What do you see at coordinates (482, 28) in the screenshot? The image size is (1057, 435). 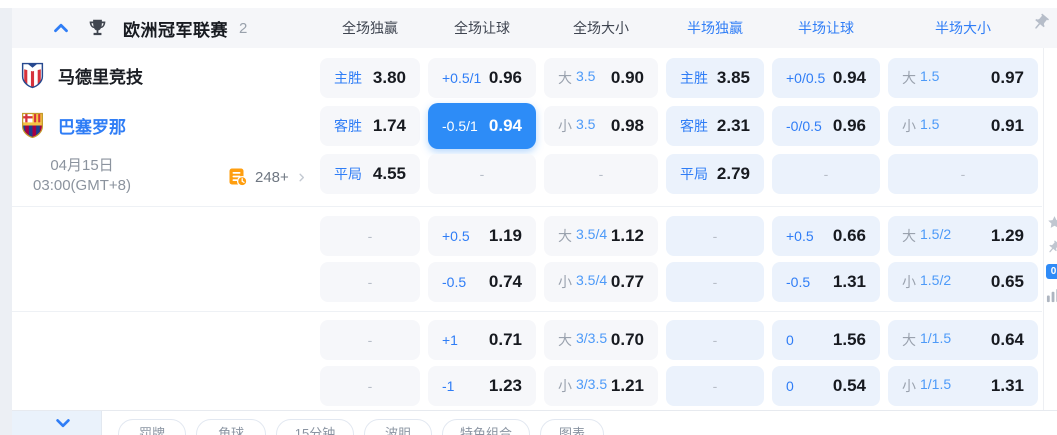 I see `column-header-2: 全场让球` at bounding box center [482, 28].